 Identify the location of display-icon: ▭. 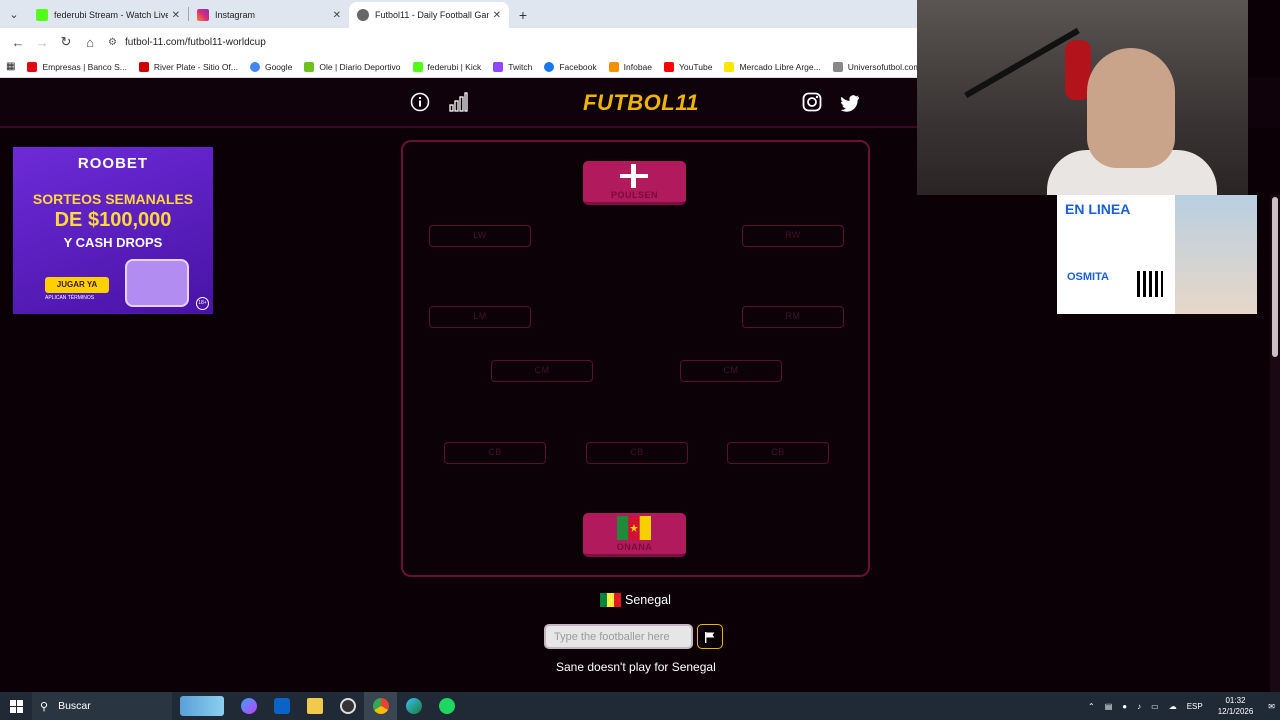
(1155, 706).